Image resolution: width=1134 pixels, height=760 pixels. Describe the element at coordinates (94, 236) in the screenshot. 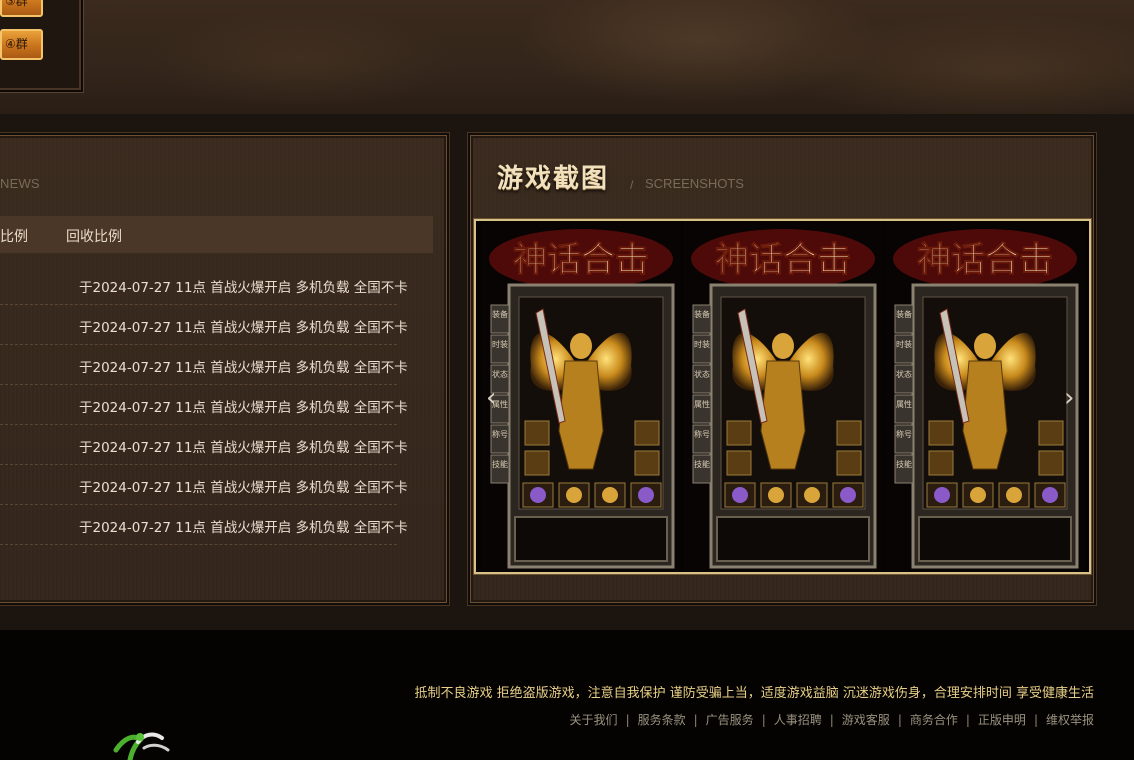

I see `news-col-recycle: 回收比例` at that location.